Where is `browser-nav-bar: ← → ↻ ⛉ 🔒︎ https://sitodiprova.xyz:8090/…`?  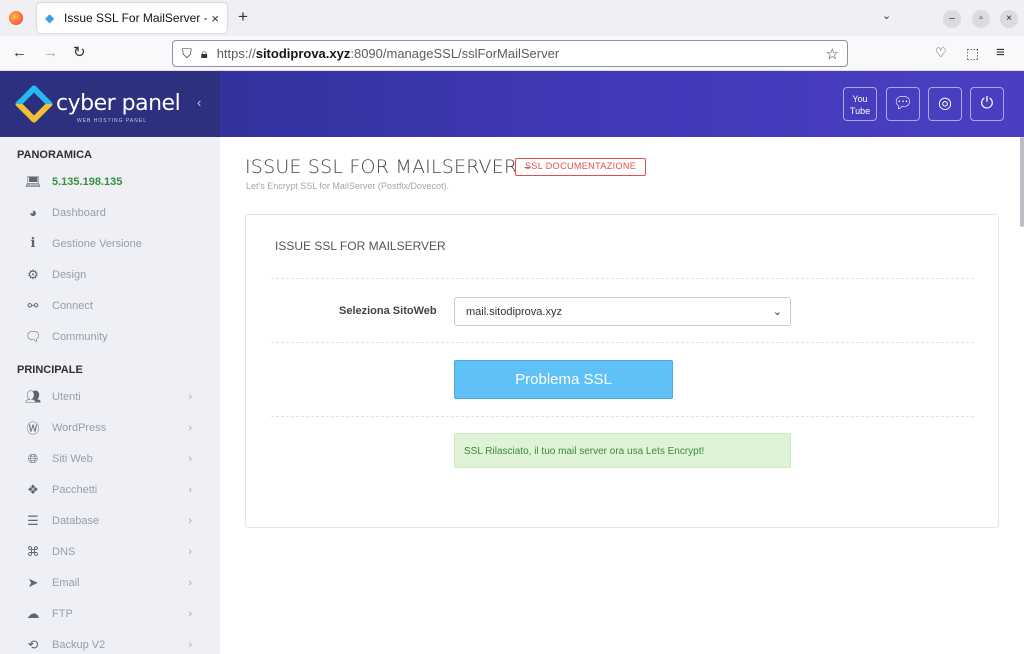
browser-nav-bar: ← → ↻ ⛉ 🔒︎ https://sitodiprova.xyz:8090/… is located at coordinates (512, 53).